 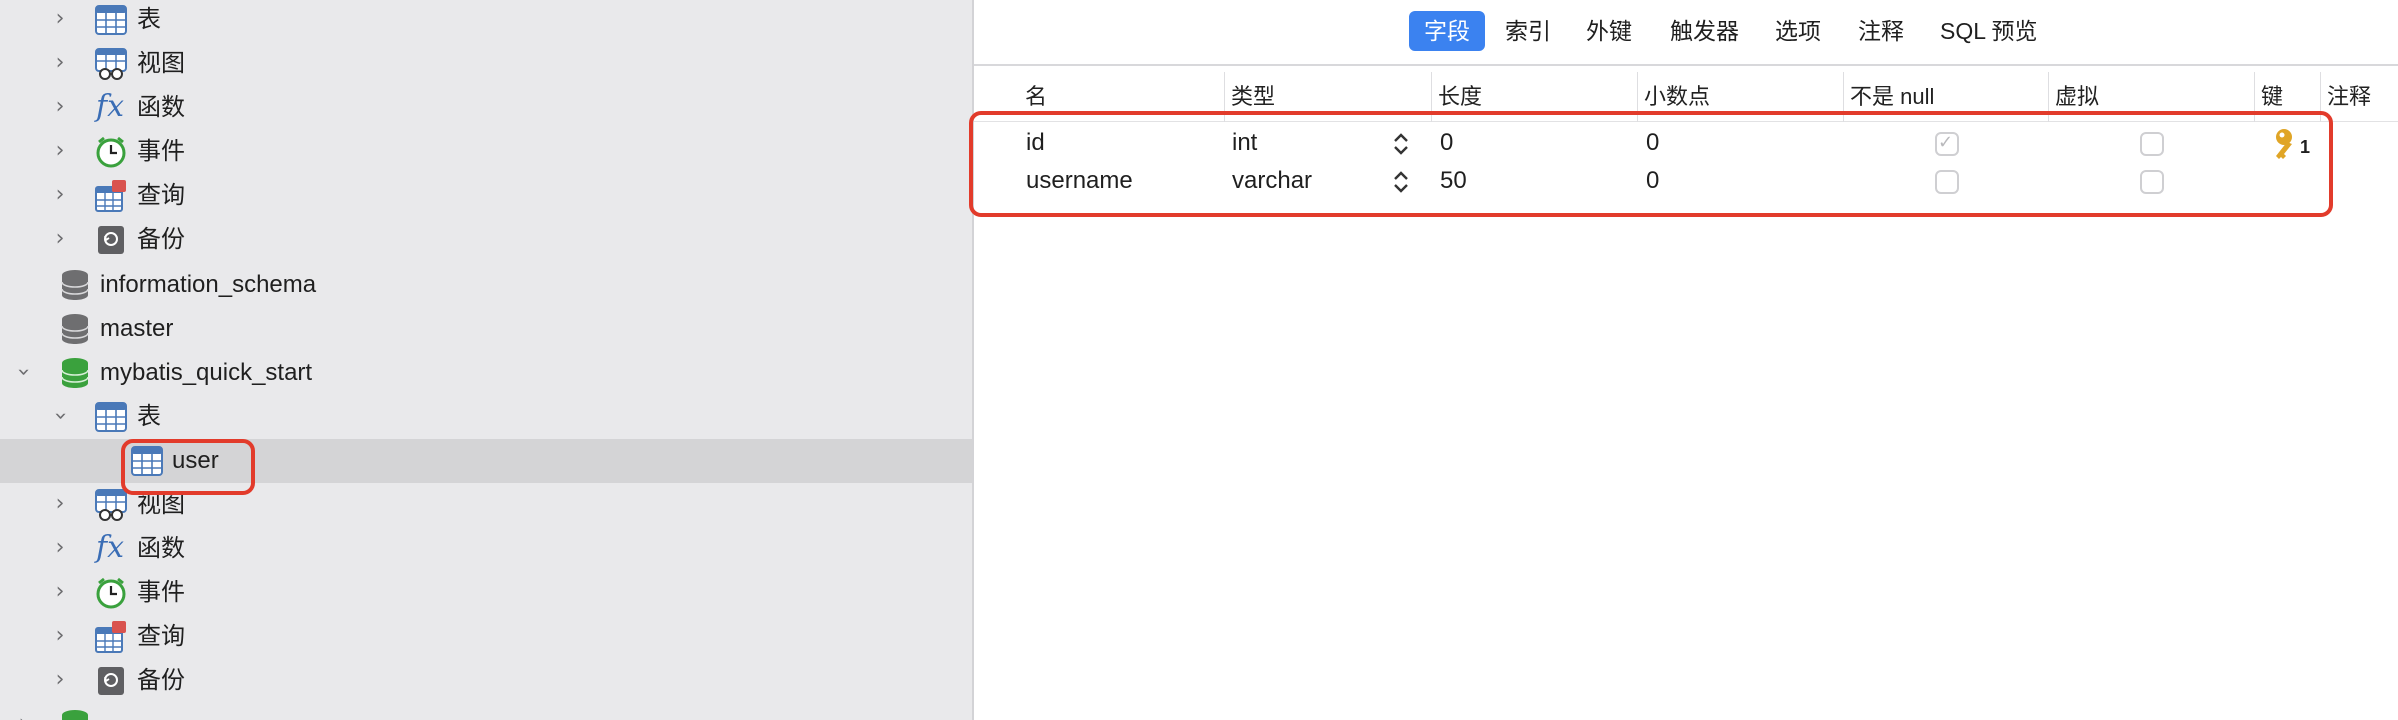 What do you see at coordinates (2359, 97) in the screenshot?
I see `column-header-comment: 注释` at bounding box center [2359, 97].